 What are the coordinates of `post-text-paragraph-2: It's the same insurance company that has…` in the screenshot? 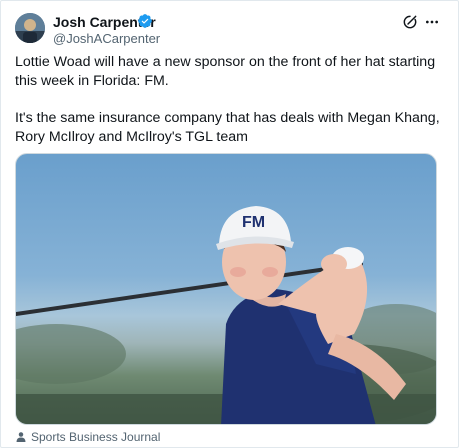 It's located at (227, 127).